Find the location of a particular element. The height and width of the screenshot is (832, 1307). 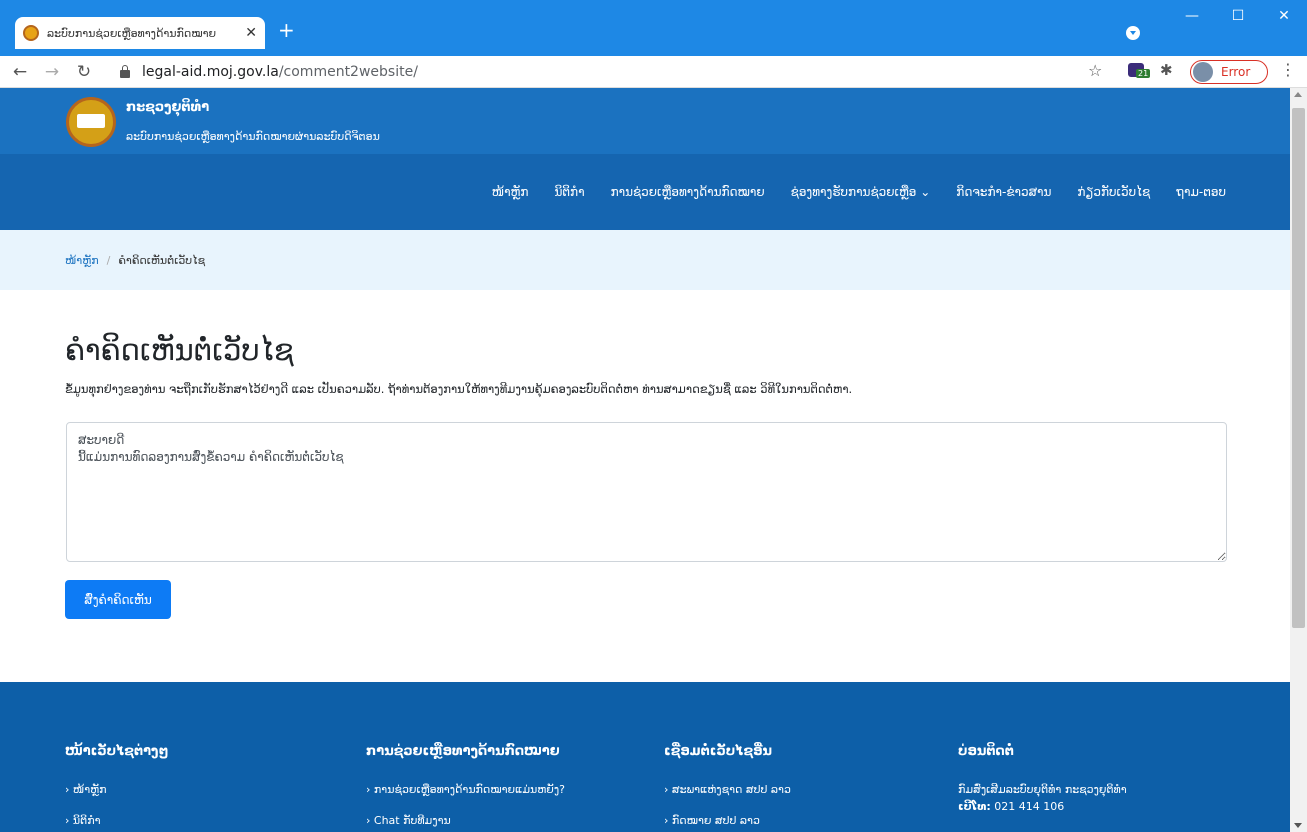

footer-phone-number: 021 414 106 is located at coordinates (1029, 806).